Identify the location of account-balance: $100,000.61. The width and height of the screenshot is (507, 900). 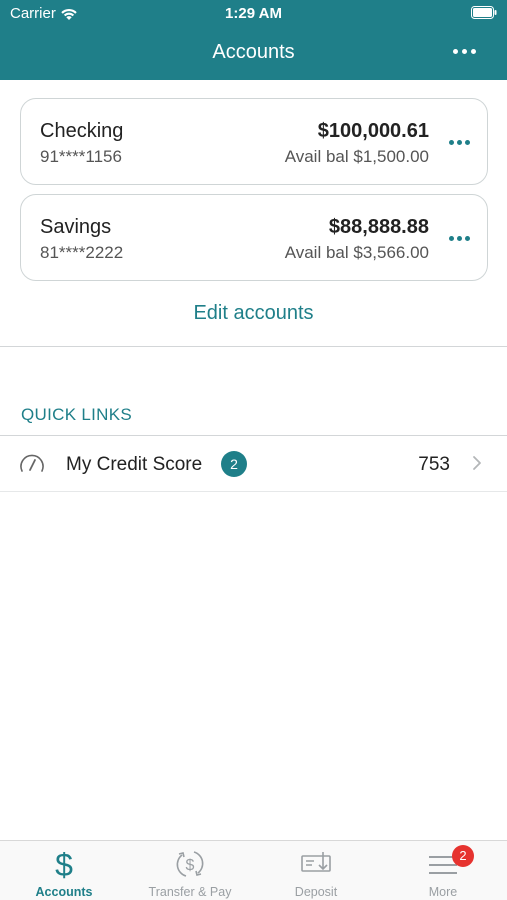
(373, 131).